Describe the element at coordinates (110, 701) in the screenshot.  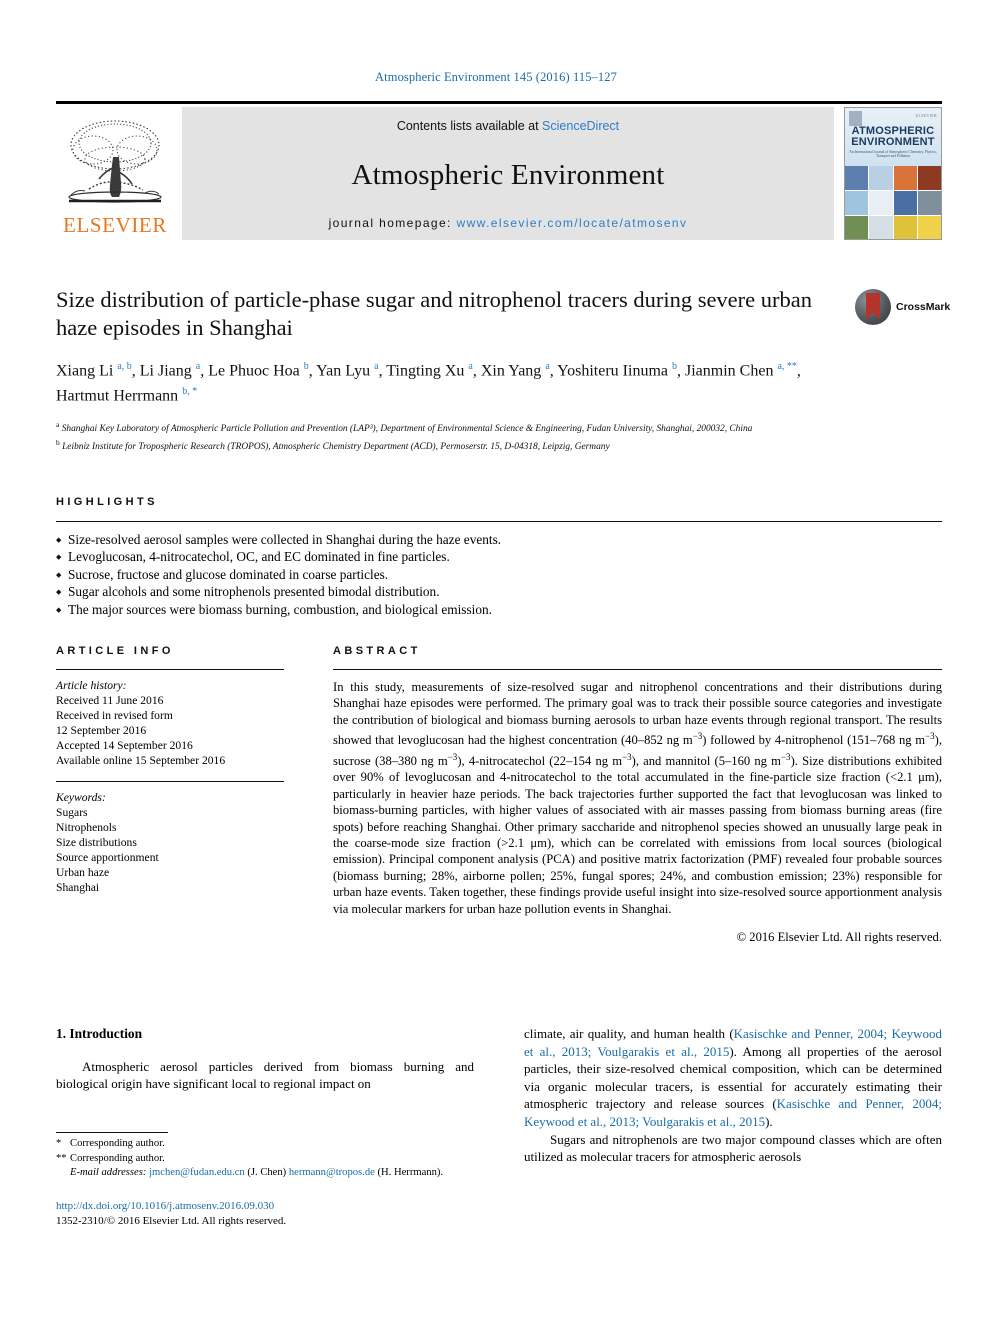
I see `history-item: Received 11 June 2016` at that location.